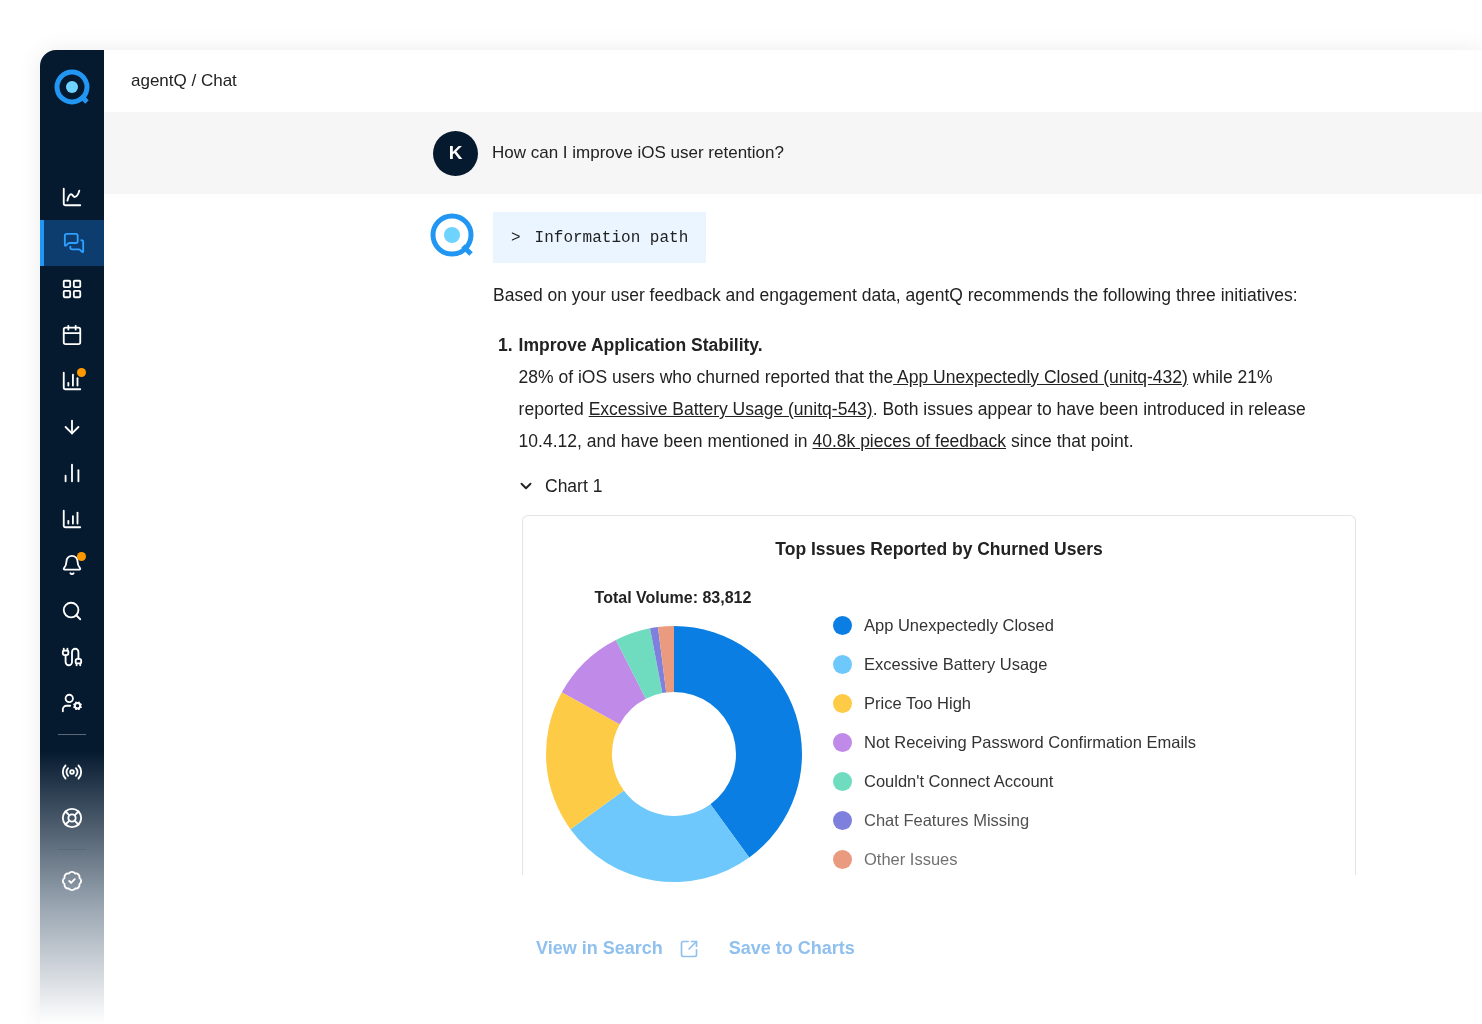 Image resolution: width=1482 pixels, height=1024 pixels. I want to click on intro-text: Based on your user feedback and engagement data, agentQ recommends the following three initiatives:, so click(896, 295).